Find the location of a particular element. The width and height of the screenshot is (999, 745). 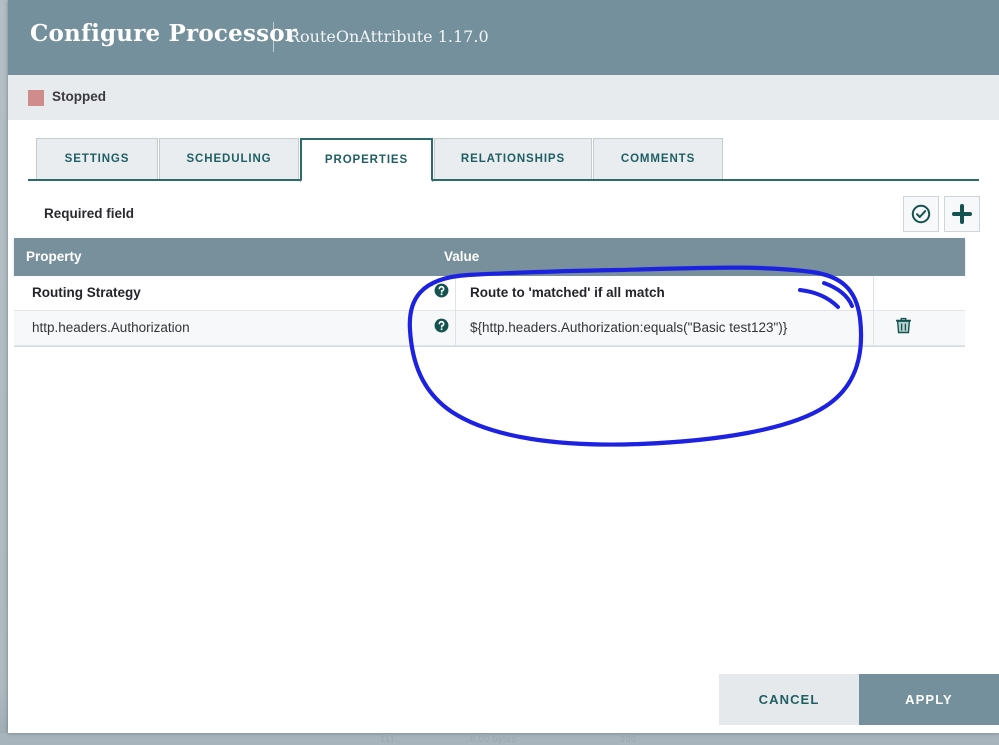

column-header-value: Value is located at coordinates (462, 256).